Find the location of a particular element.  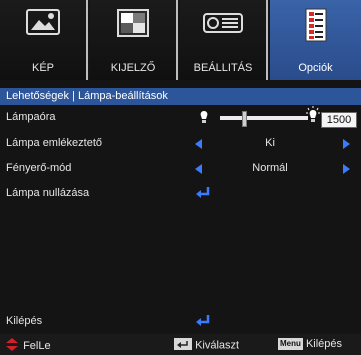

lamp-hours-value: 1500 is located at coordinates (339, 120).